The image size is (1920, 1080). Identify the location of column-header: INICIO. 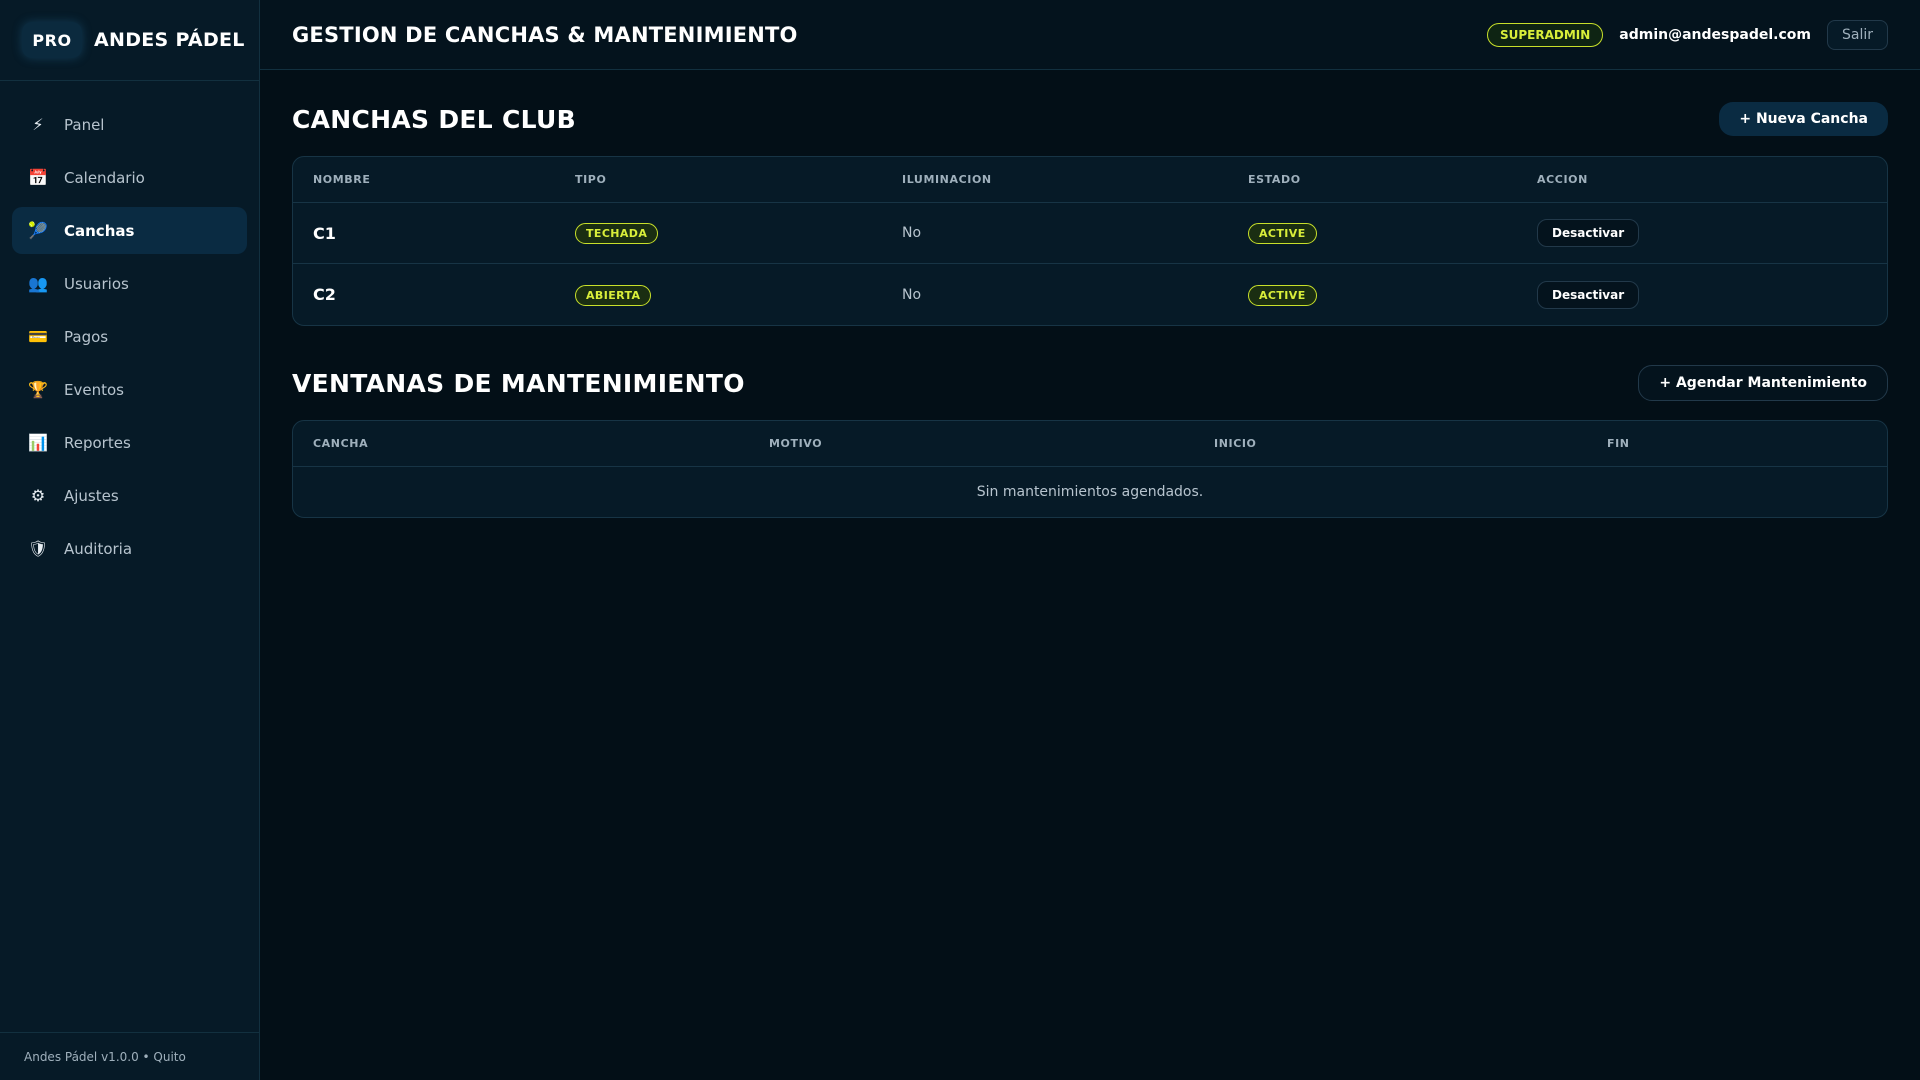
(1410, 443).